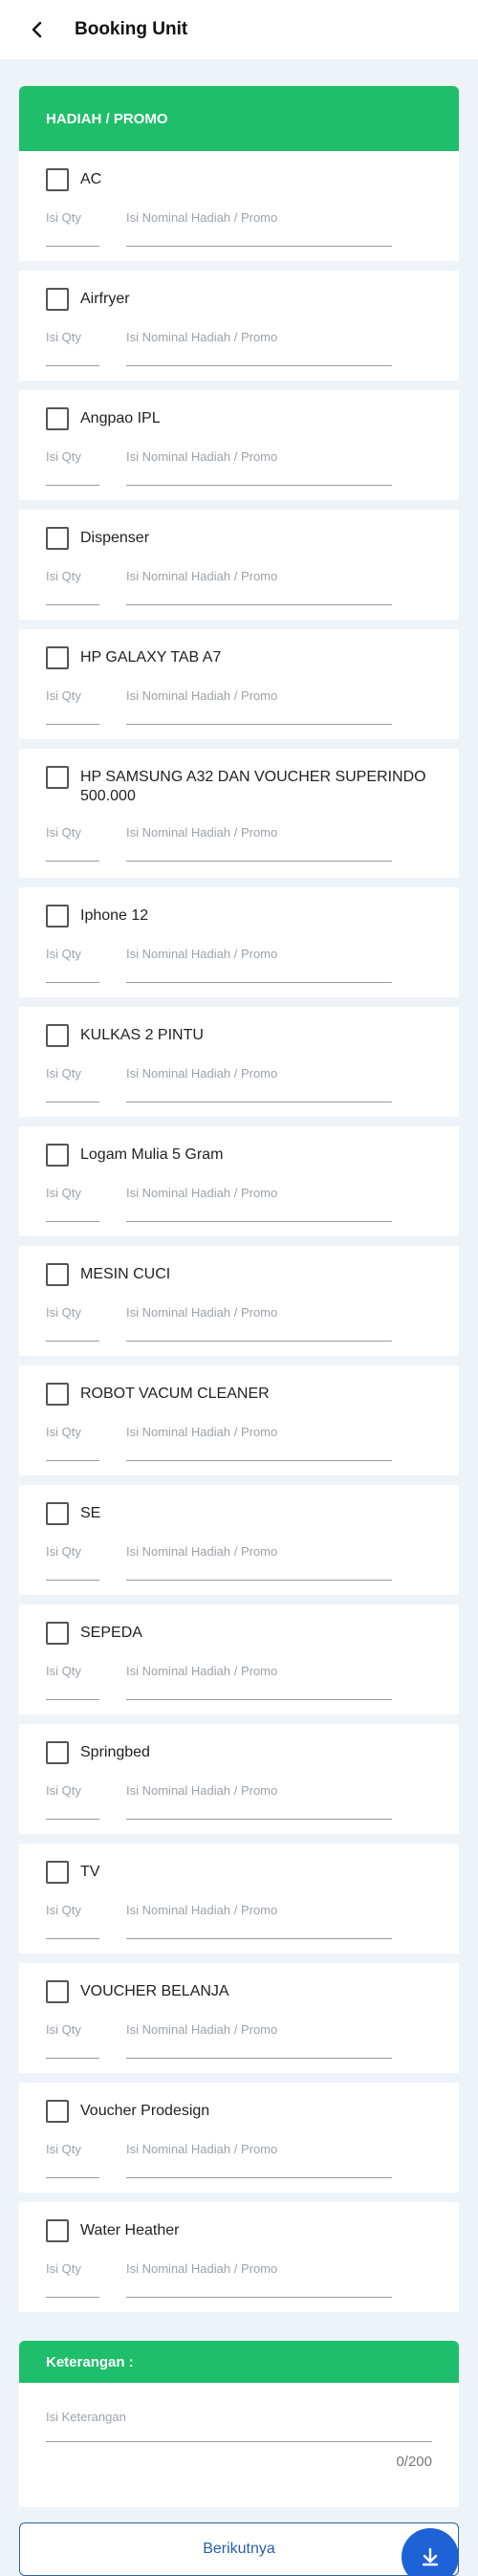  Describe the element at coordinates (105, 299) in the screenshot. I see `promo-item-label: Airfryer` at that location.